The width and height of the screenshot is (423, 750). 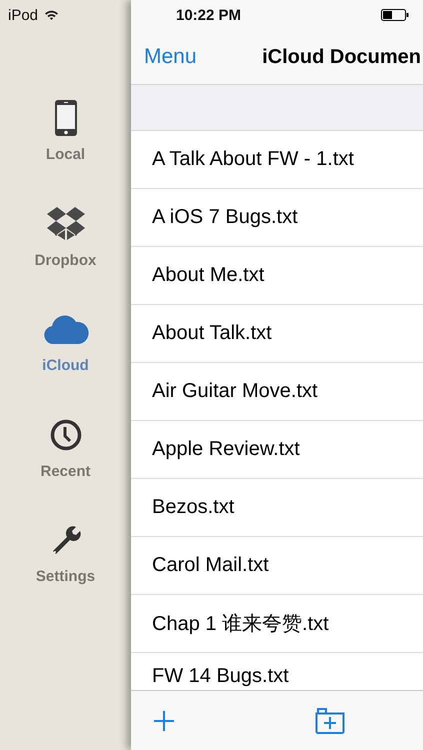 I want to click on menu-button: Menu, so click(x=164, y=57).